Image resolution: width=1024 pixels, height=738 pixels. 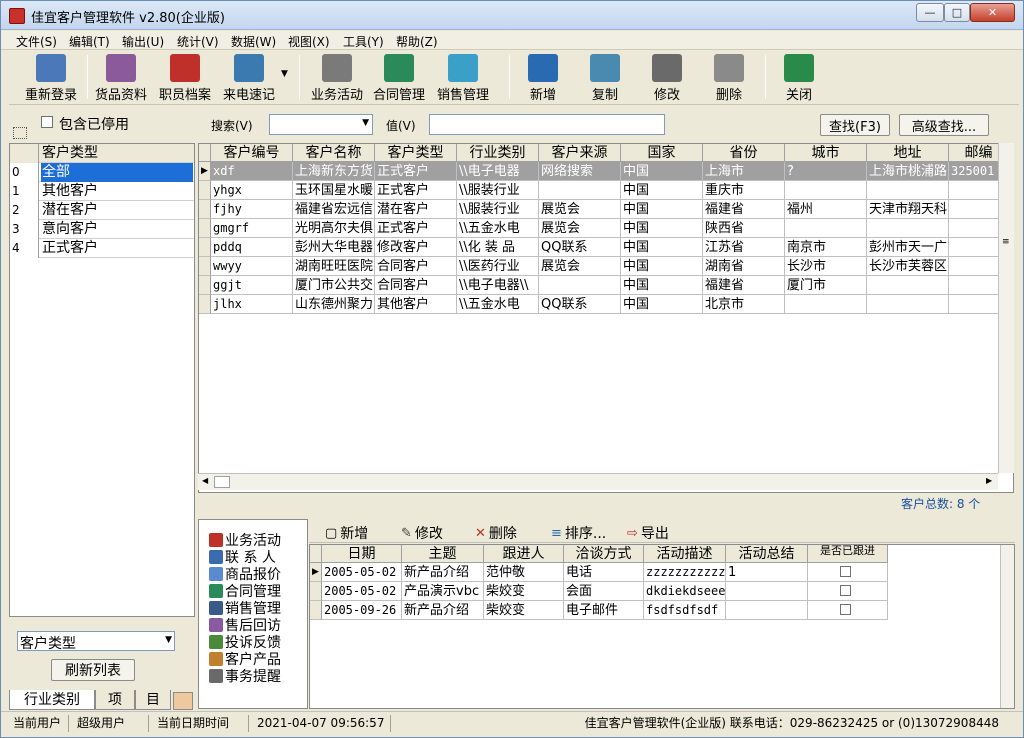 What do you see at coordinates (524, 572) in the screenshot?
I see `table-cell: 范仲敬` at bounding box center [524, 572].